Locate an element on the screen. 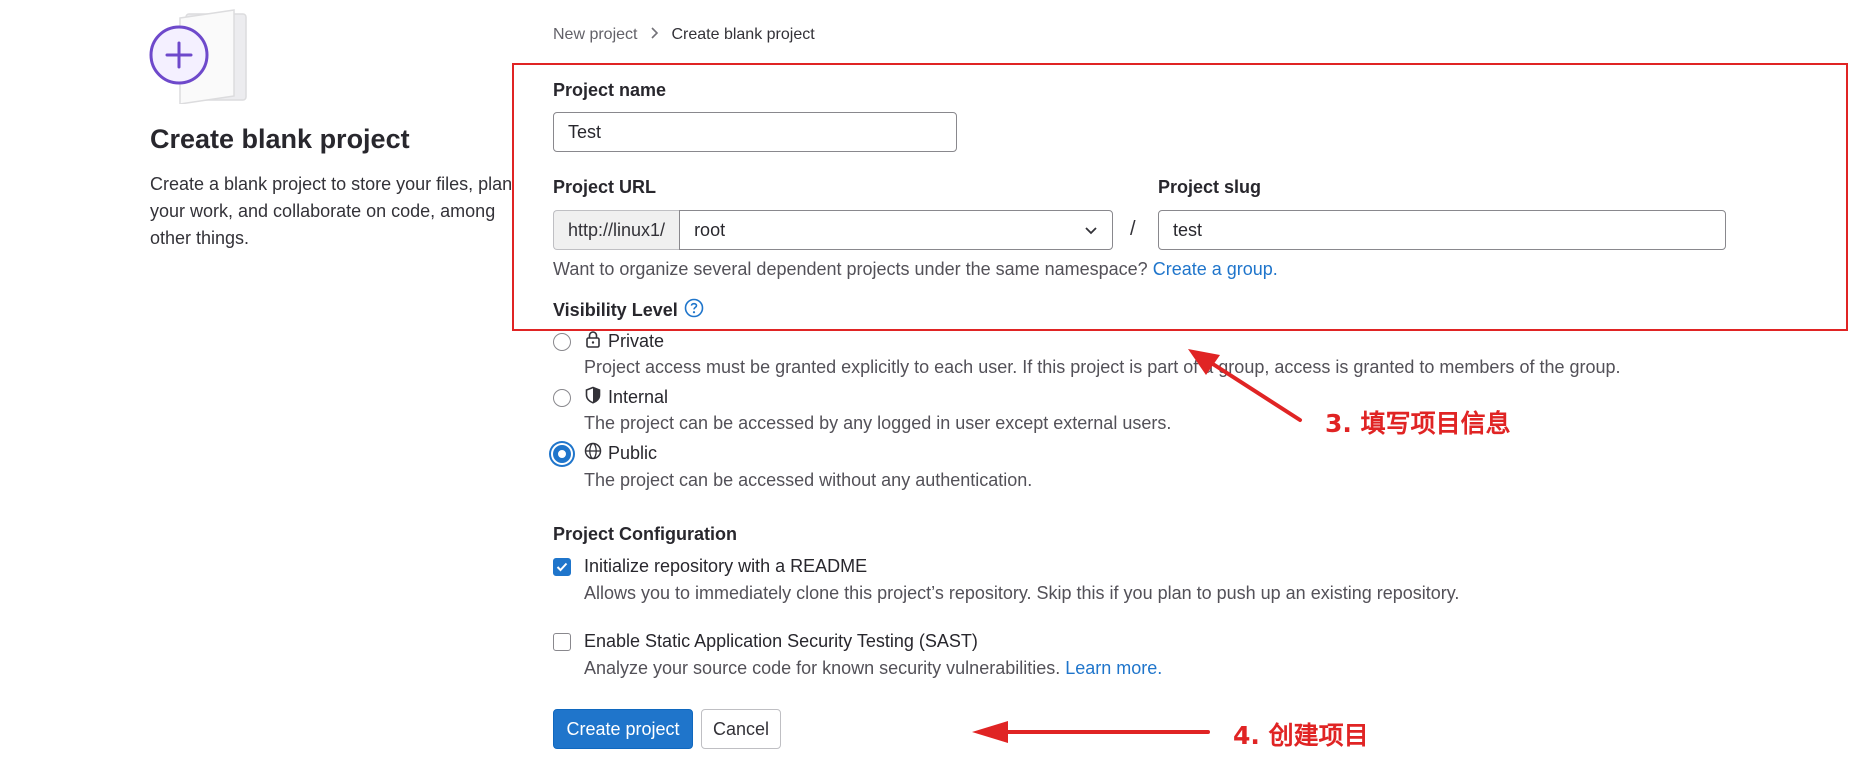 Image resolution: width=1863 pixels, height=765 pixels. visibility-internal-option: Internal is located at coordinates (626, 397).